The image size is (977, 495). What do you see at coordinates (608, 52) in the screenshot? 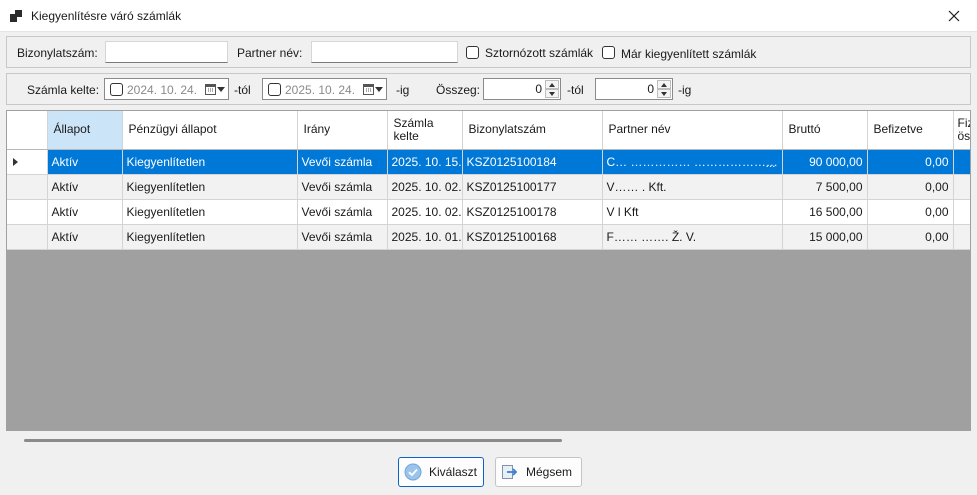
I see `settled-invoices-checkbox` at bounding box center [608, 52].